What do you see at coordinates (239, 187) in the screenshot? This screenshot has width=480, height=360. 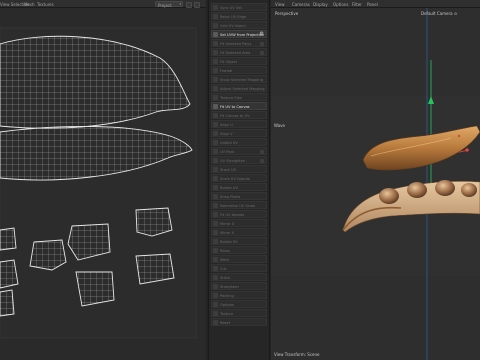 I see `tool-item: Rotate UV` at bounding box center [239, 187].